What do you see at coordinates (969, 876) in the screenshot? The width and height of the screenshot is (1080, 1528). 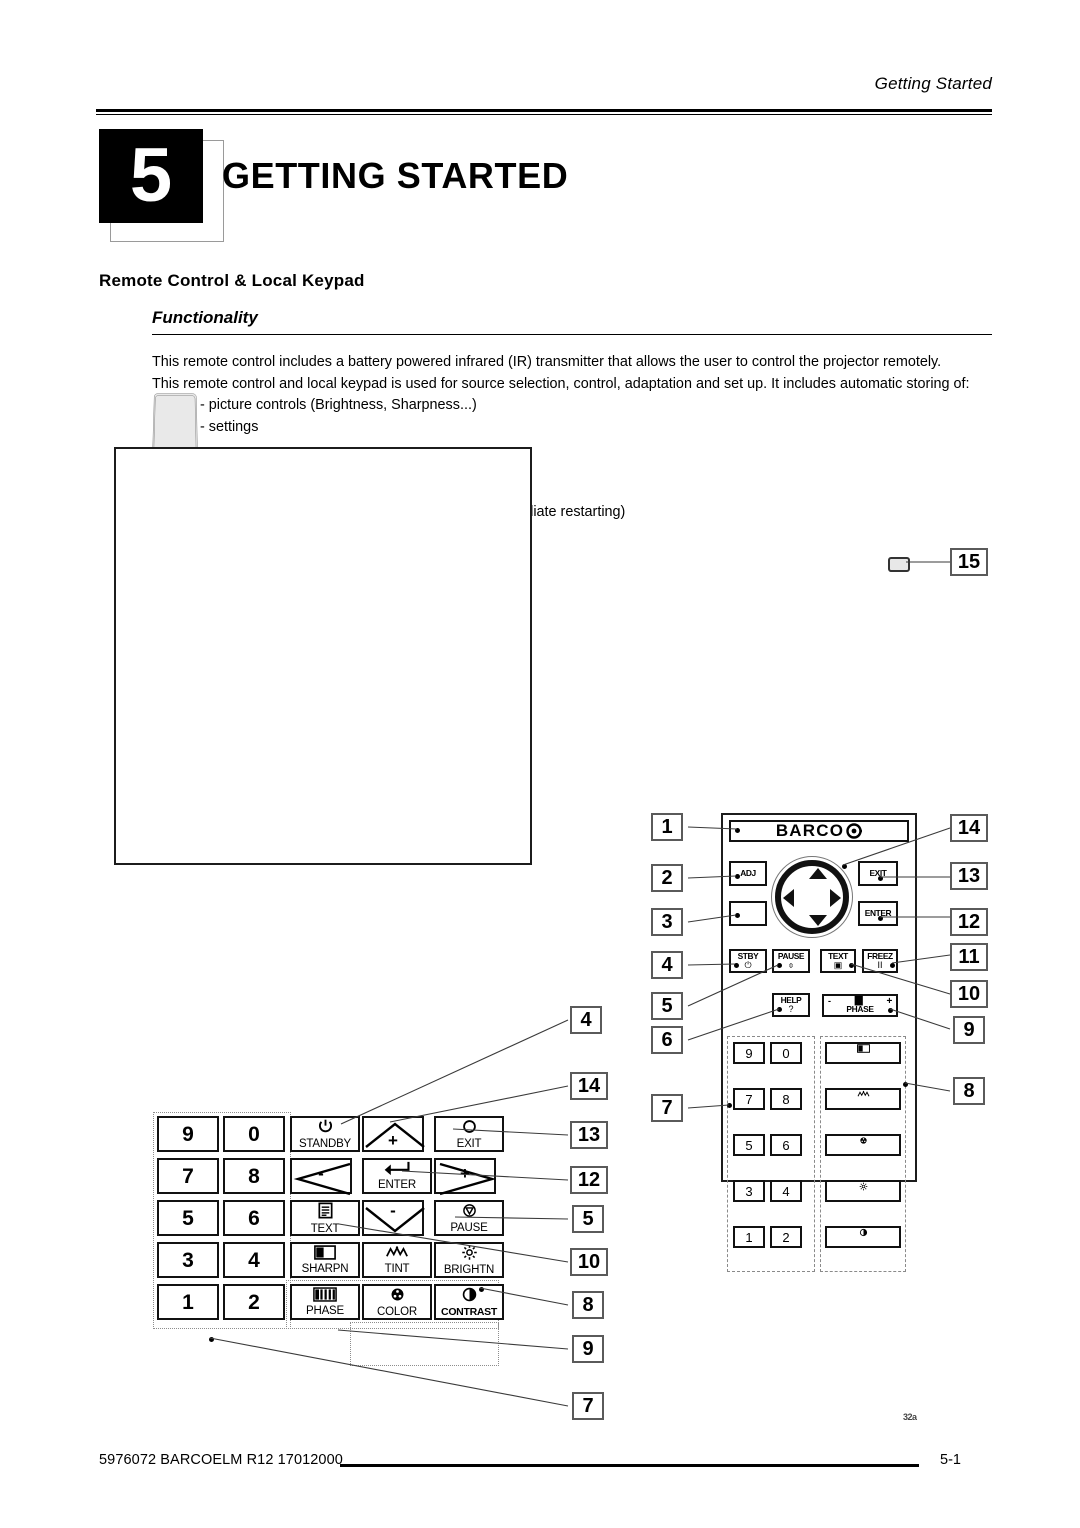 I see `callout-remote-13: 13` at bounding box center [969, 876].